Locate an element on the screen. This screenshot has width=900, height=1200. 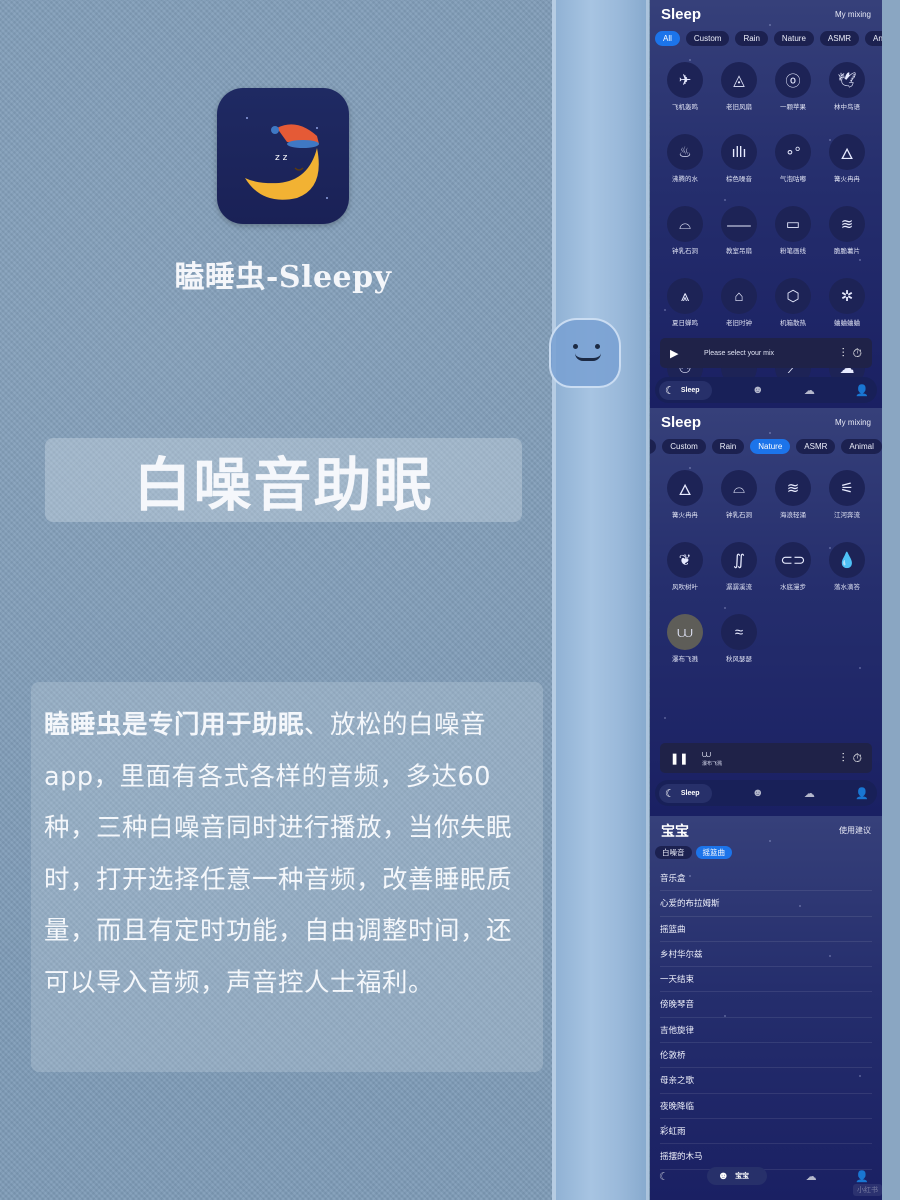
cpu-fan-icon: ⬡ is located at coordinates (793, 296).